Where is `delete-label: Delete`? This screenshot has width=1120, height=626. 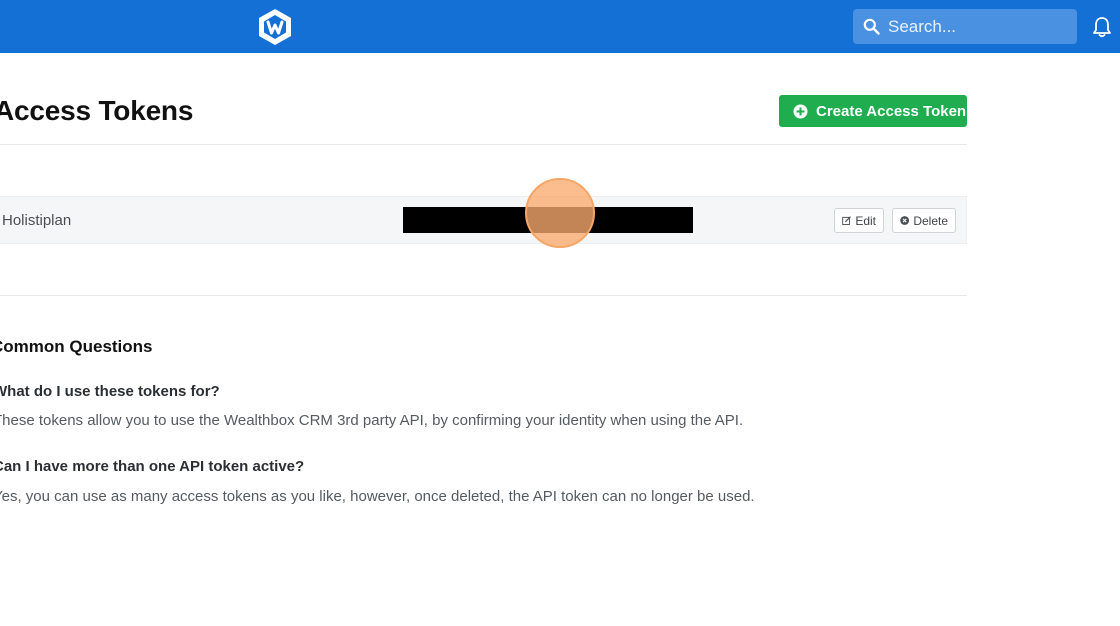 delete-label: Delete is located at coordinates (930, 220).